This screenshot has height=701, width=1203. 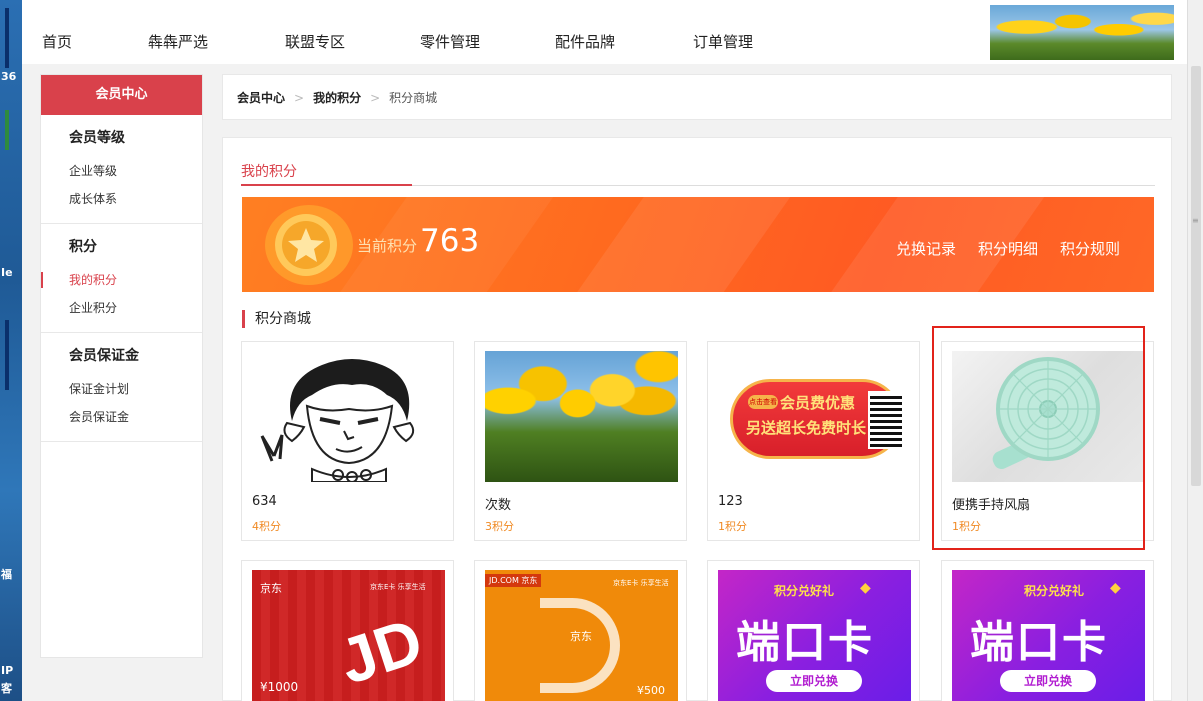 What do you see at coordinates (413, 98) in the screenshot?
I see `breadcrumb-points-mall: 积分商城` at bounding box center [413, 98].